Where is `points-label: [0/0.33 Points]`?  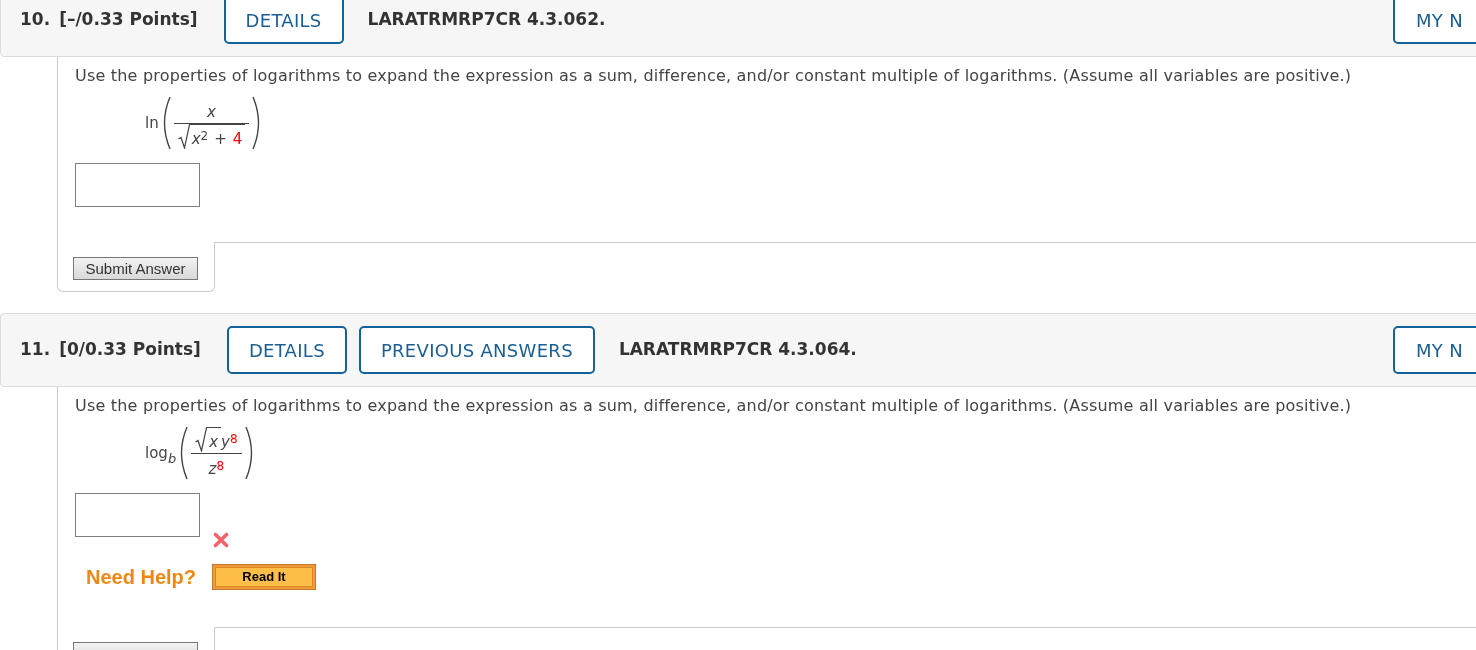
points-label: [0/0.33 Points] is located at coordinates (130, 350).